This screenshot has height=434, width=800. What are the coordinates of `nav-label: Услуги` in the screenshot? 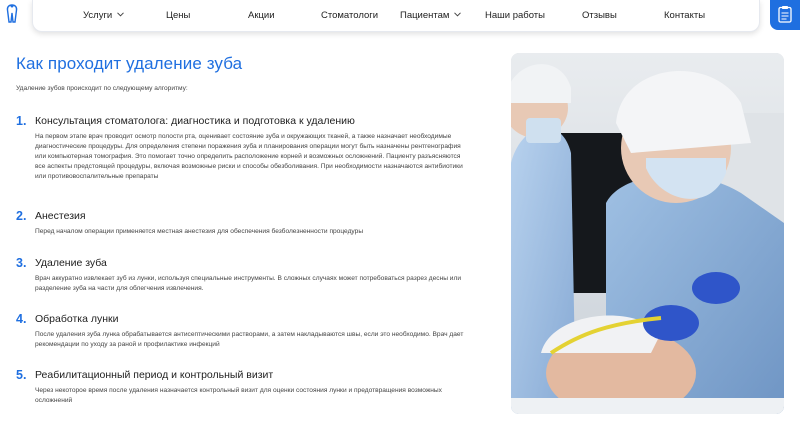 It's located at (98, 15).